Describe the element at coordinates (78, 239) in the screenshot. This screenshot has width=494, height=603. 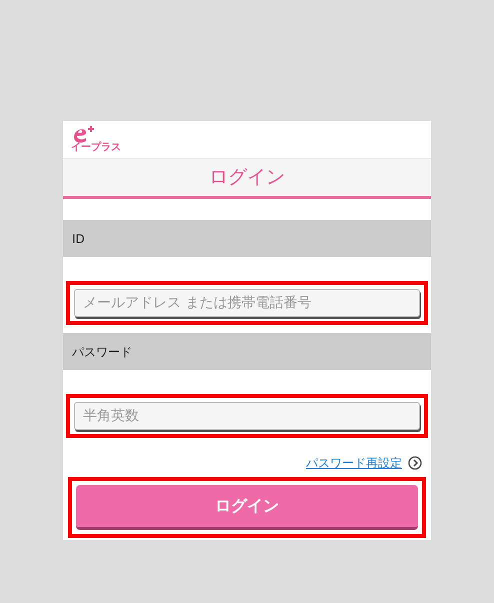
I see `field-label: ID` at that location.